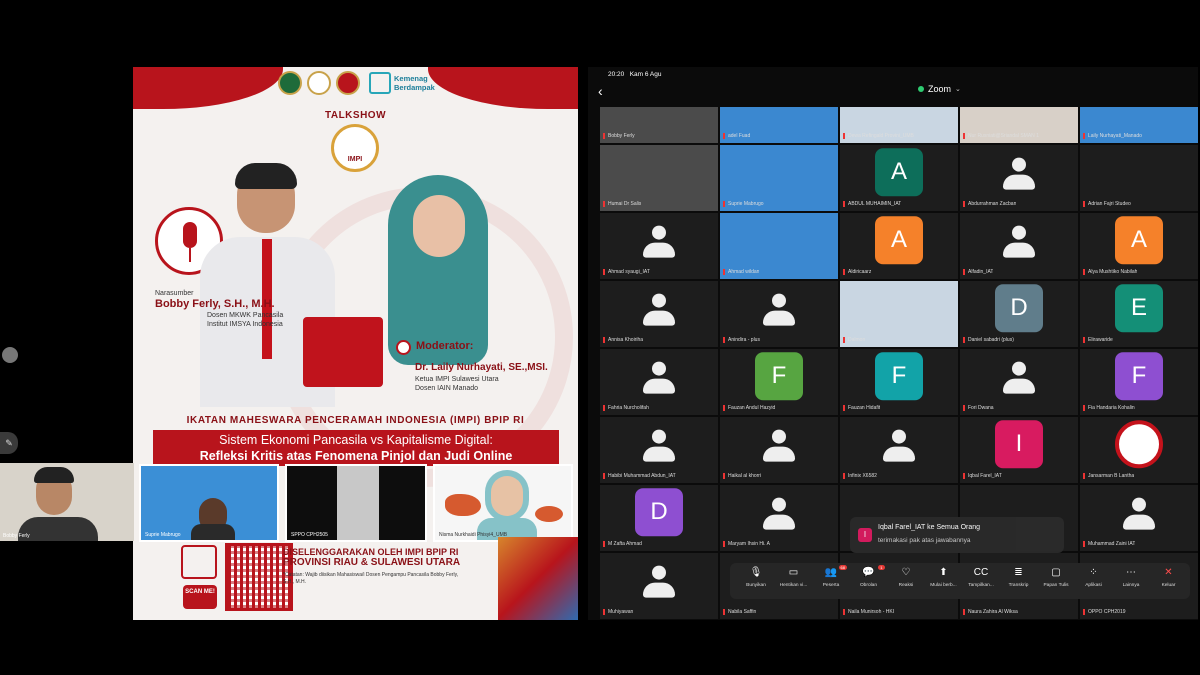  Describe the element at coordinates (1003, 136) in the screenshot. I see `participant-name: Nur Rusniati@Sriandal SMAN 1` at that location.